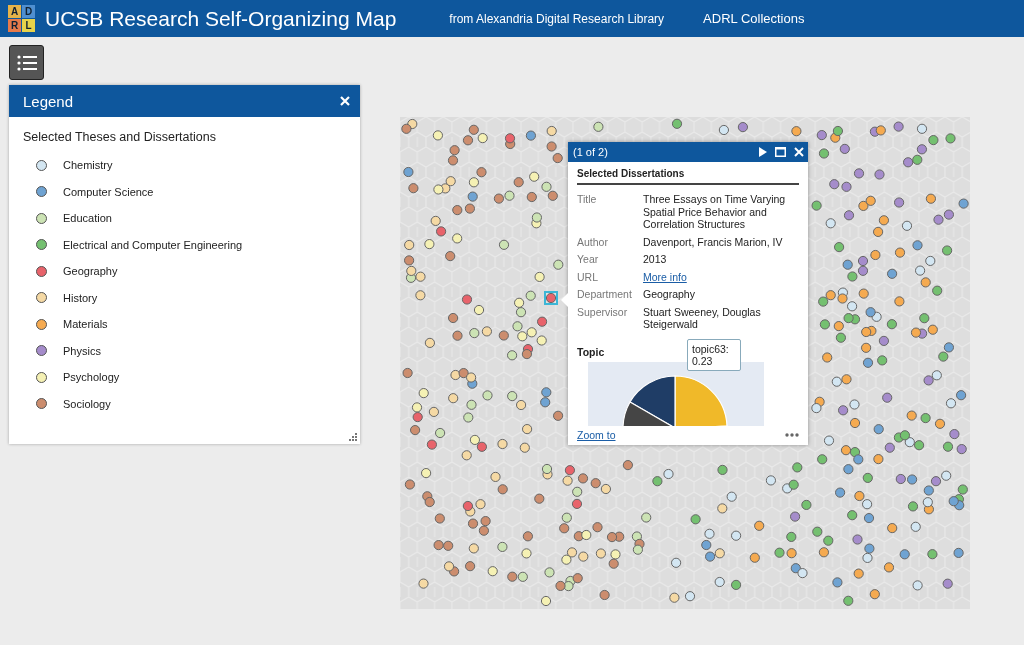  I want to click on popup-heading: Selected Dissertations, so click(688, 176).